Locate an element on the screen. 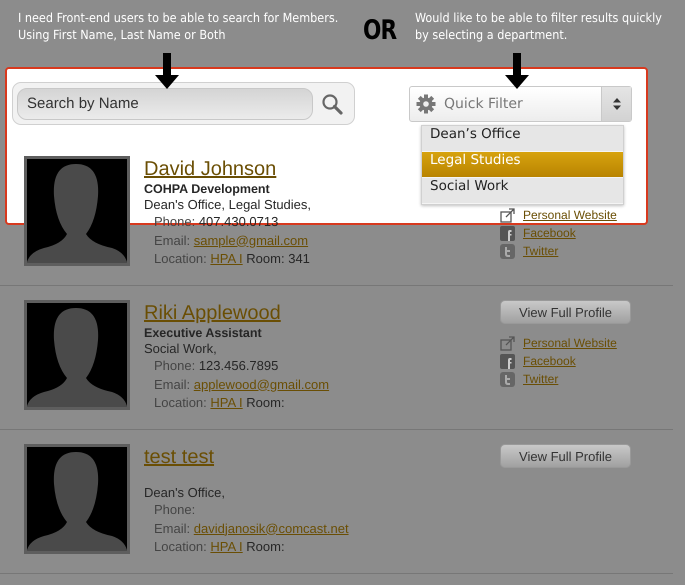  member-title: COHPA Development is located at coordinates (207, 189).